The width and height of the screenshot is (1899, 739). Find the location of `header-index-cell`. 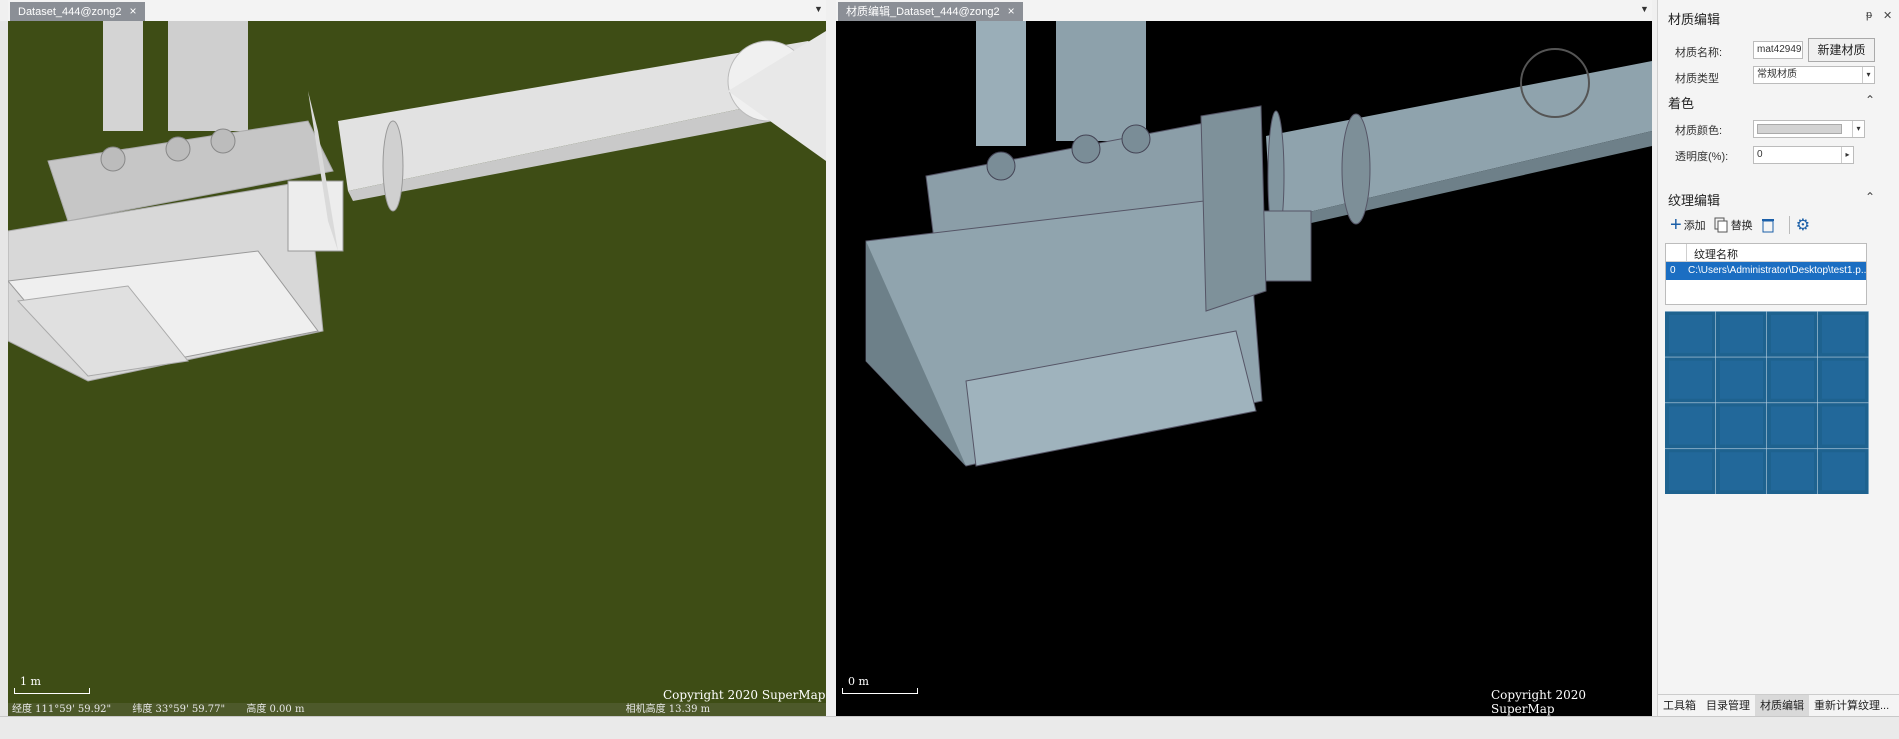

header-index-cell is located at coordinates (1676, 252).